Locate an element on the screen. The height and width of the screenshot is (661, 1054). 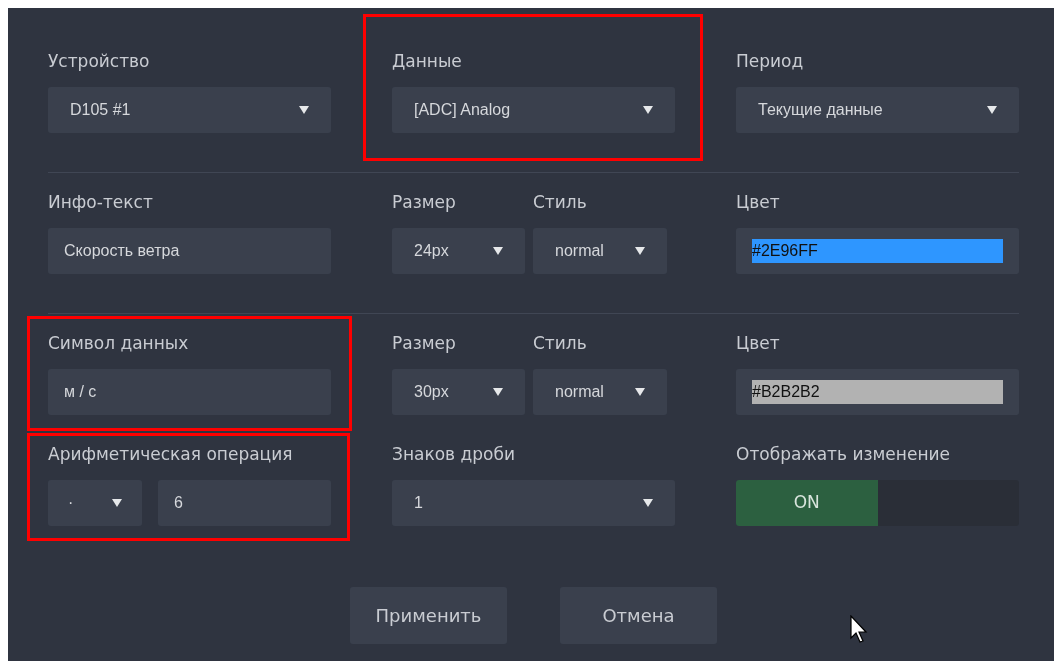
size-dropdown: 24px is located at coordinates (458, 251).